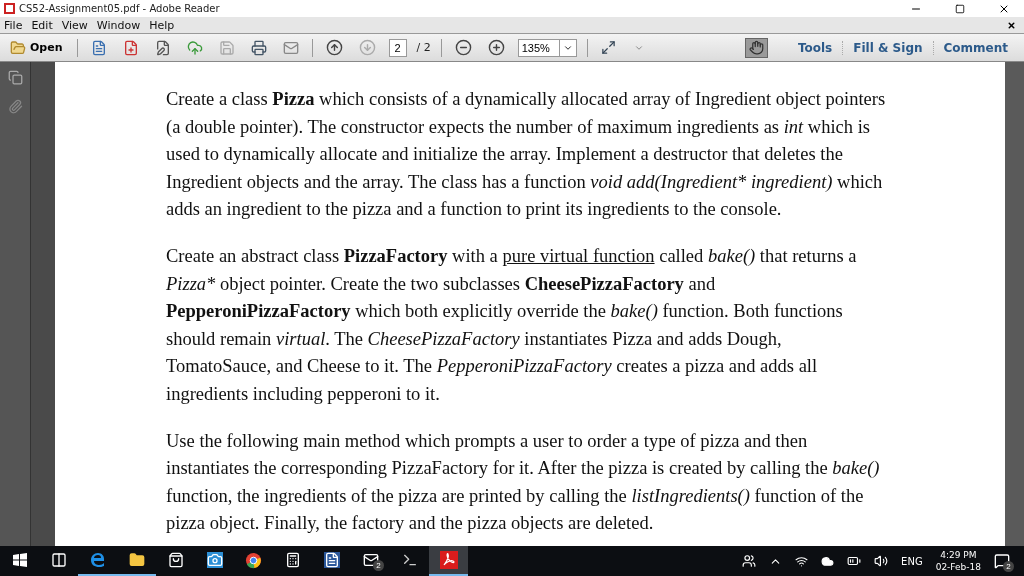 The height and width of the screenshot is (576, 1024). Describe the element at coordinates (175, 560) in the screenshot. I see `shopping-bag-icon` at that location.